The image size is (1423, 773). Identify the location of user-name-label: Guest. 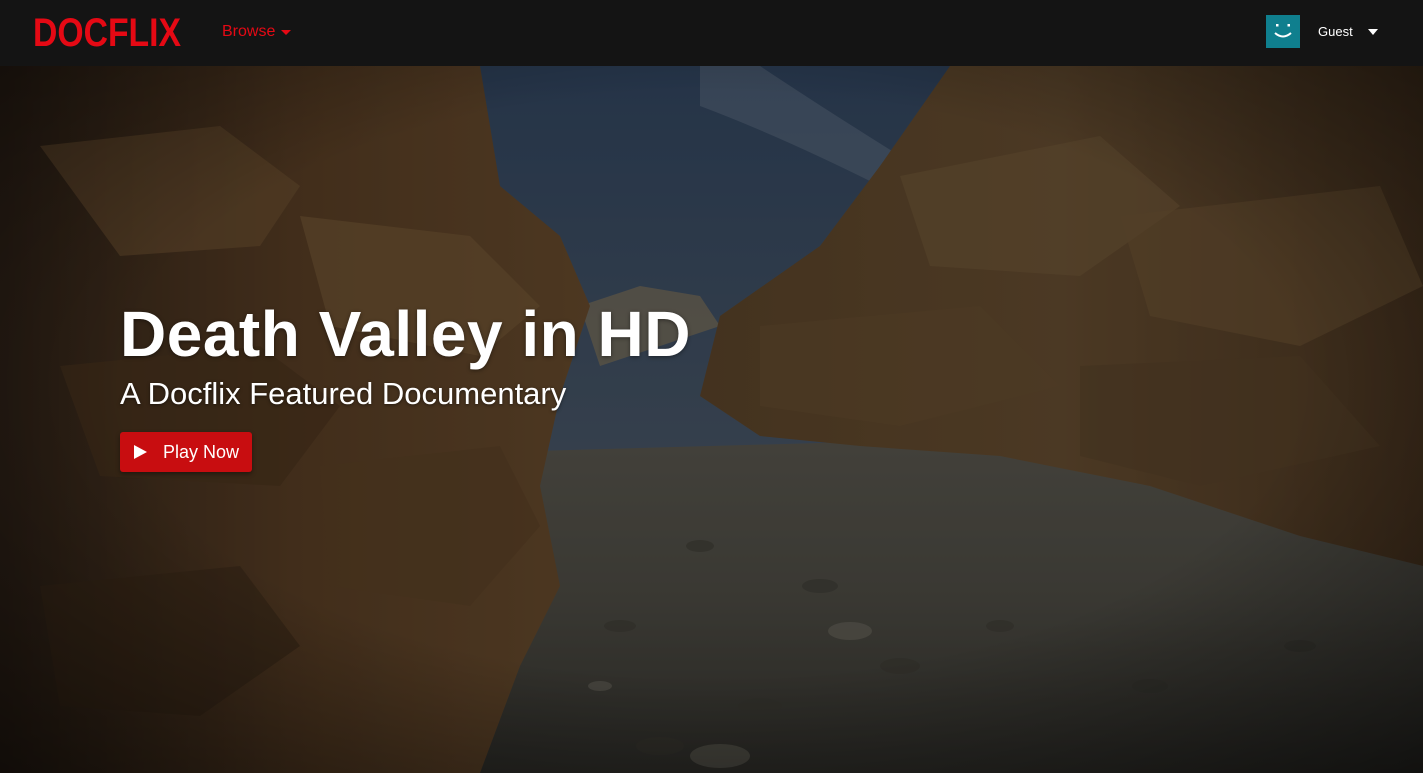
(1335, 31).